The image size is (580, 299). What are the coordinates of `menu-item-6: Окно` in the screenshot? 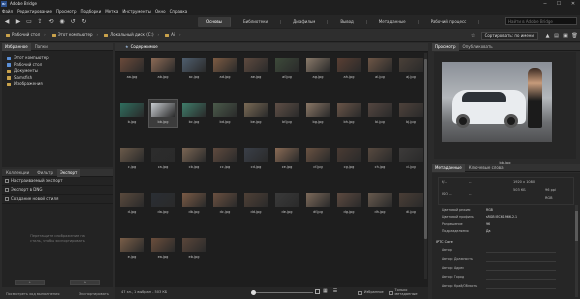 It's located at (160, 11).